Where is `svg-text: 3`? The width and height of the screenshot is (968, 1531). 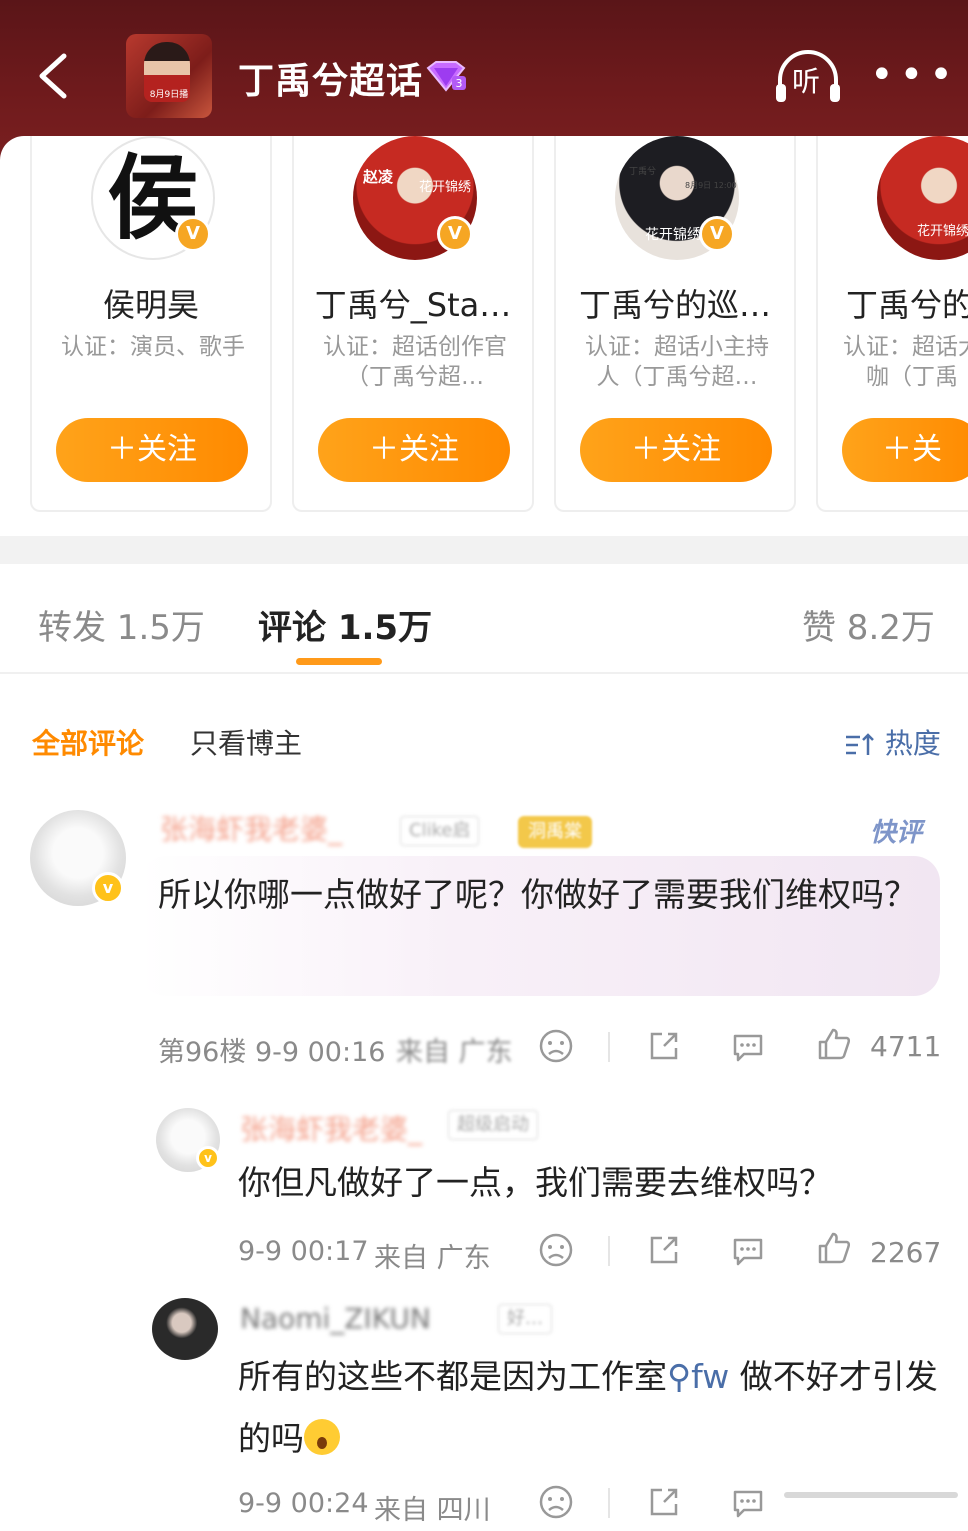
svg-text: 3 is located at coordinates (459, 83).